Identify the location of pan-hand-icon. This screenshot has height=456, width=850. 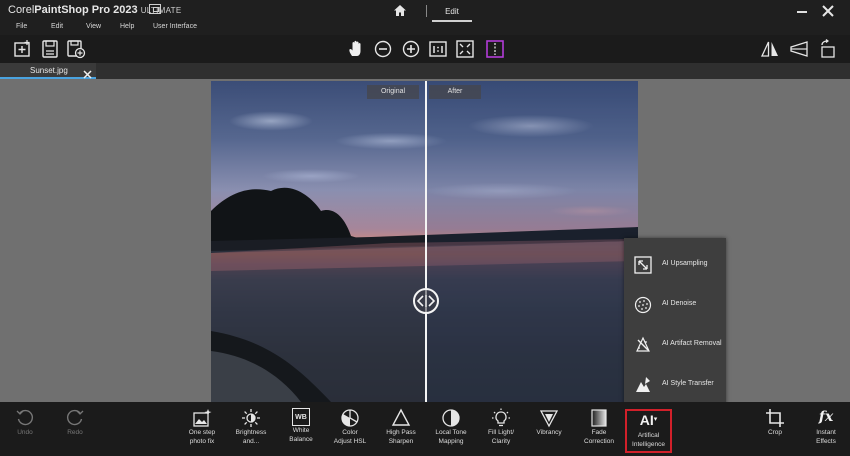
(356, 49).